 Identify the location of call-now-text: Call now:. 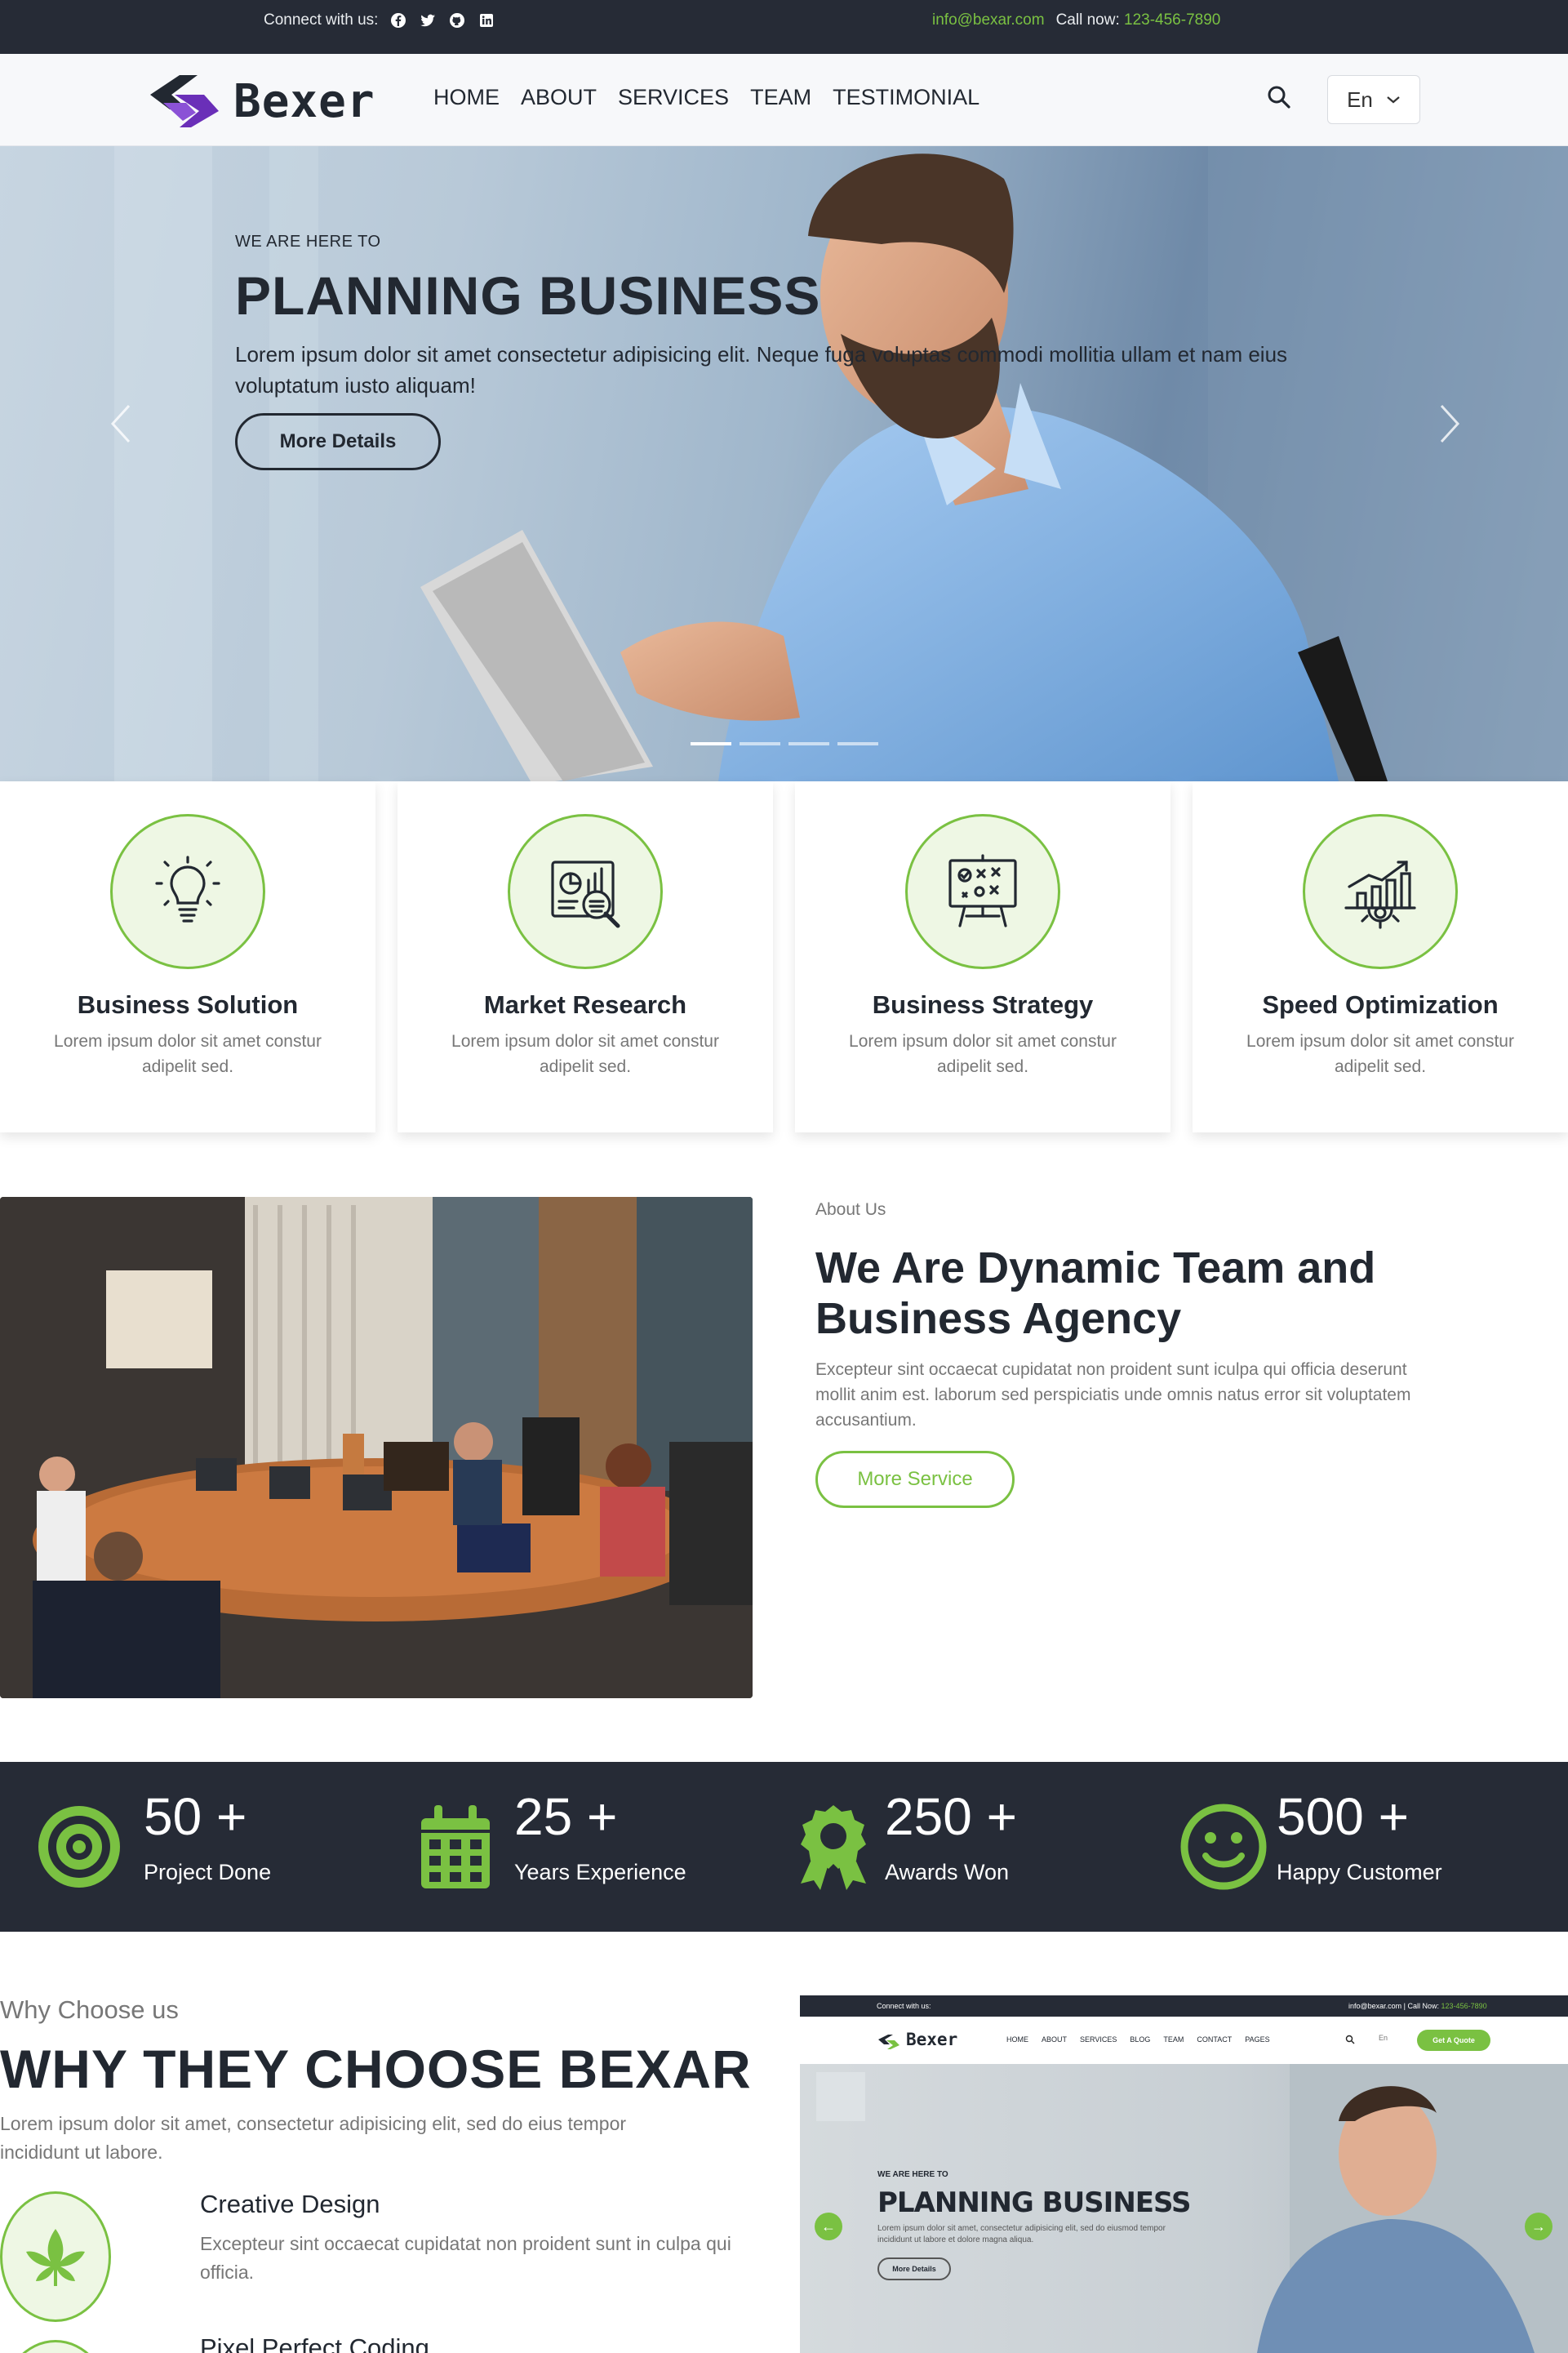
(1087, 20).